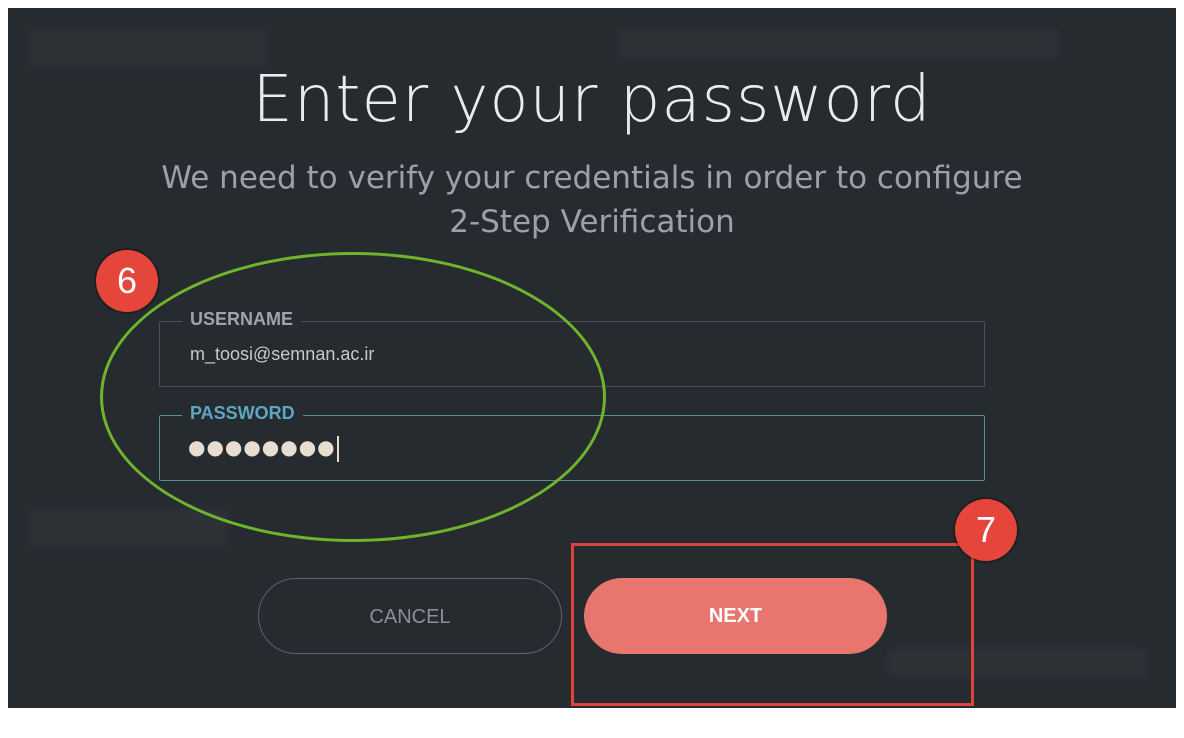 The height and width of the screenshot is (738, 1184). I want to click on step-6-badge: 6, so click(127, 281).